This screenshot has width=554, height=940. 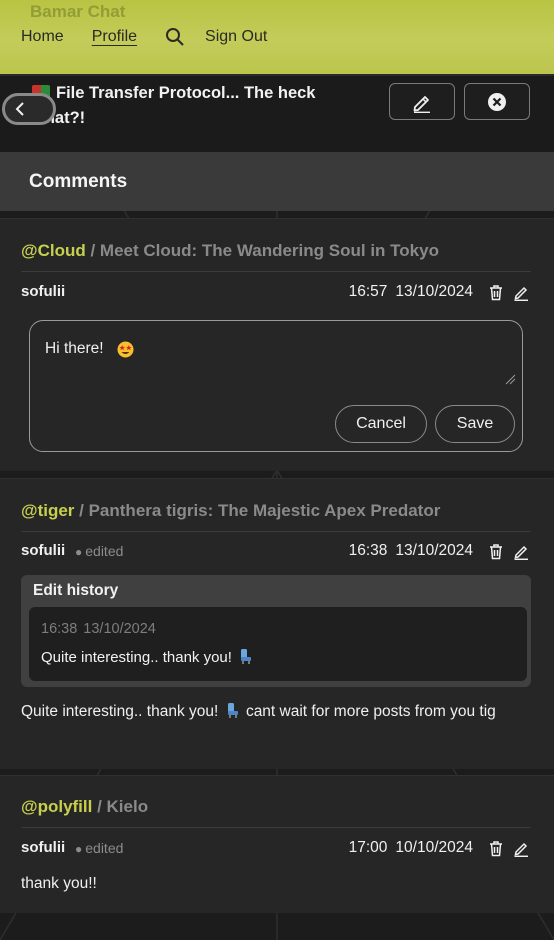 I want to click on back-button, so click(x=29, y=109).